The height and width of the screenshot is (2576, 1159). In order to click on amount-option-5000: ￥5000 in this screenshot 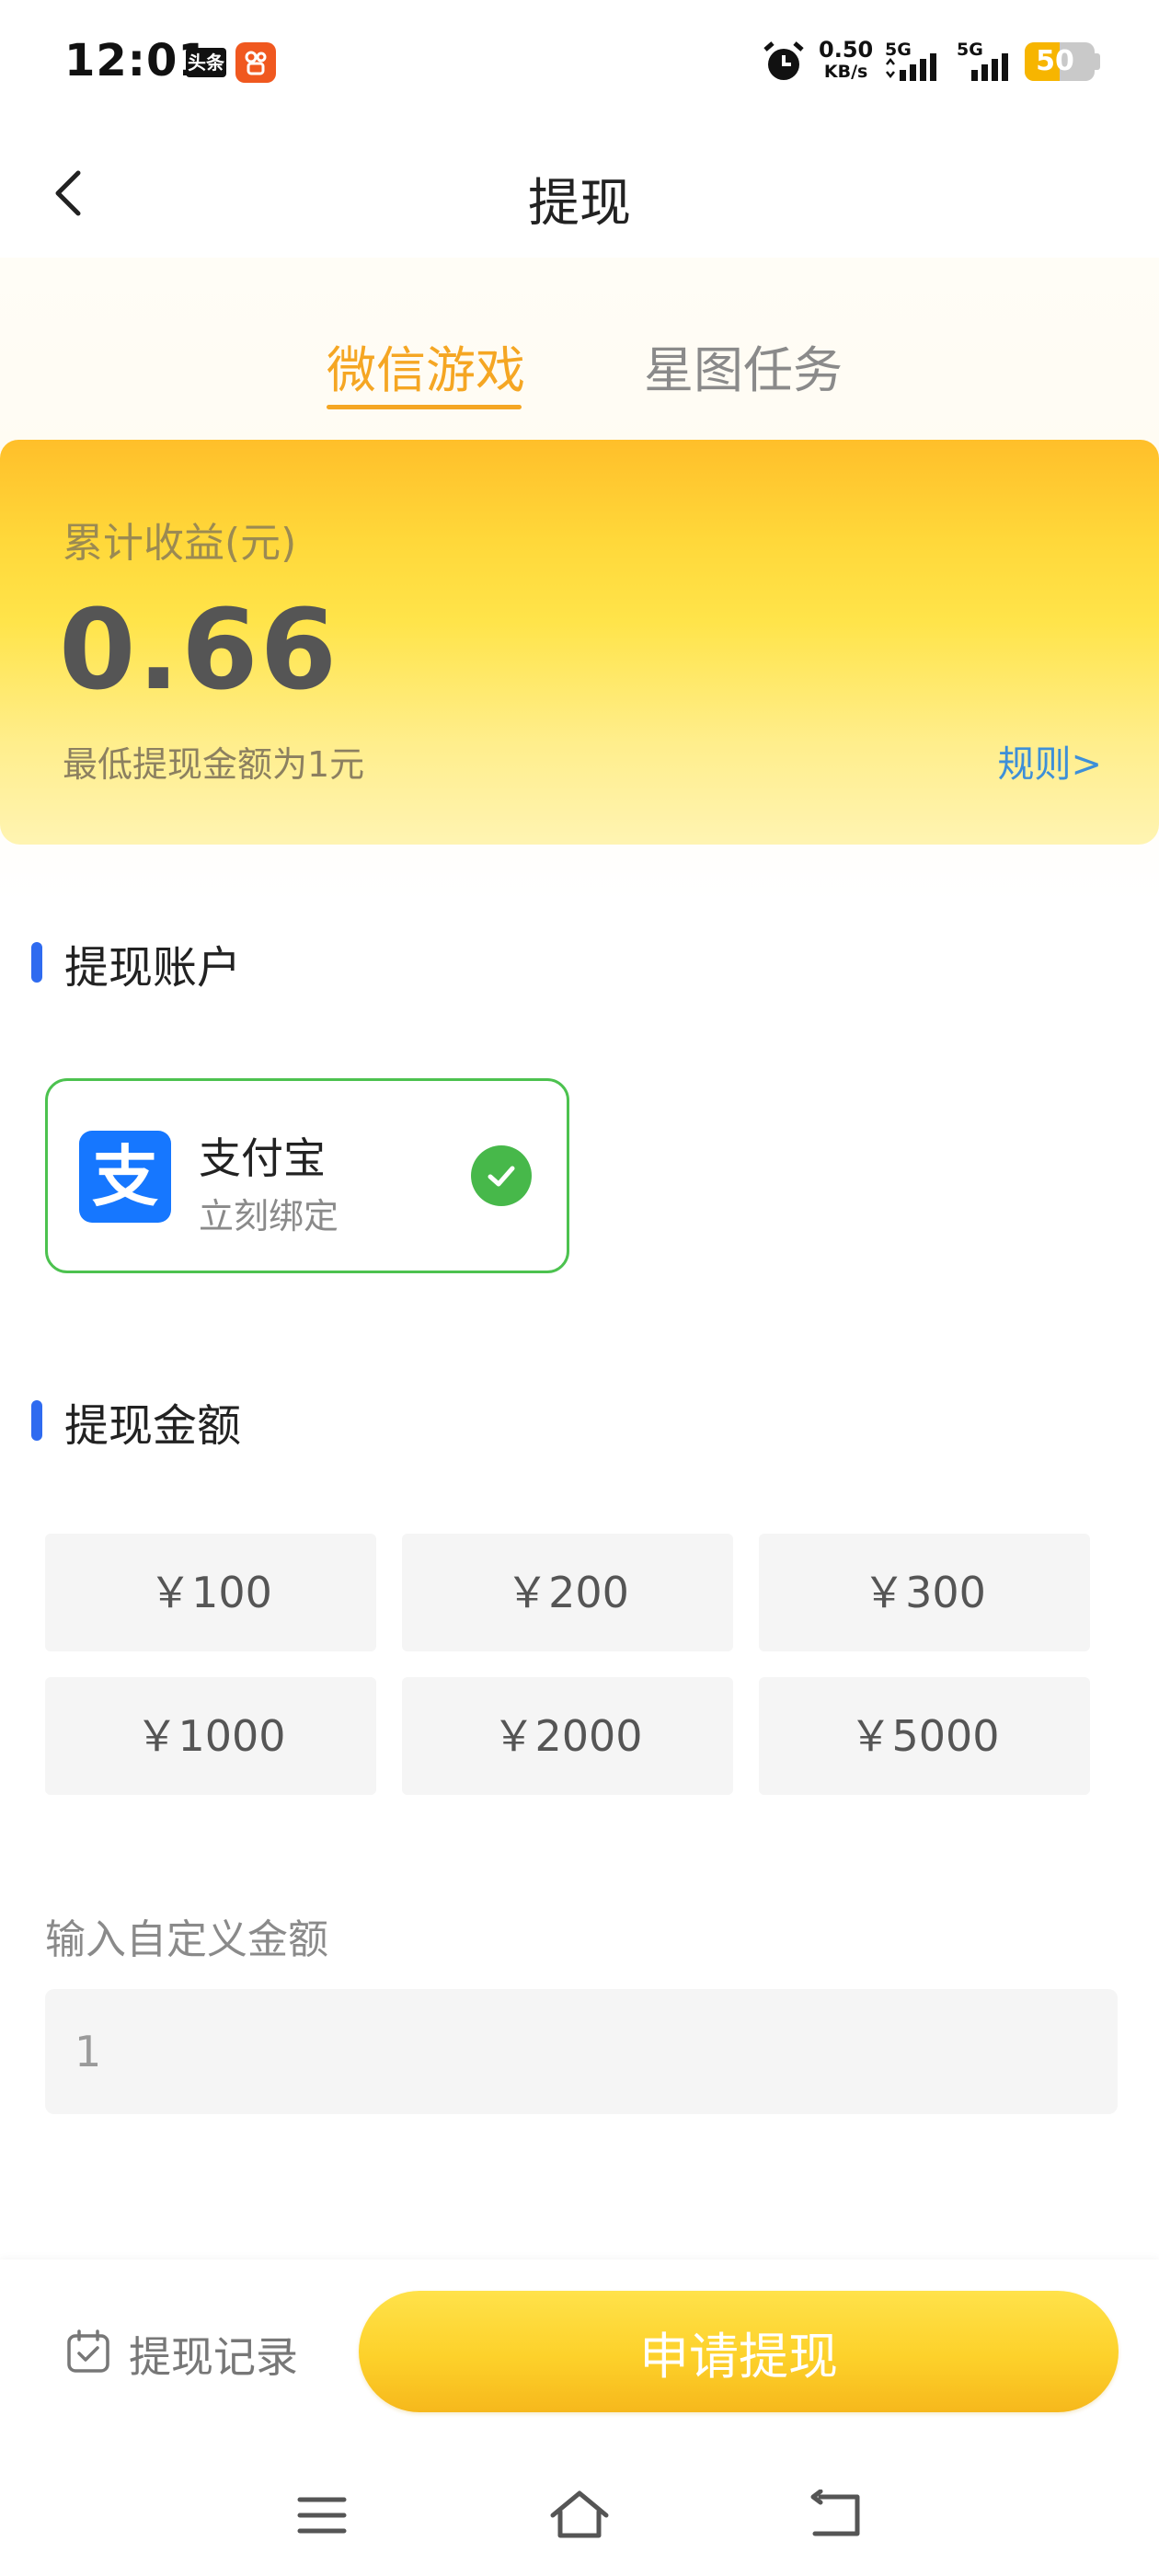, I will do `click(924, 1736)`.